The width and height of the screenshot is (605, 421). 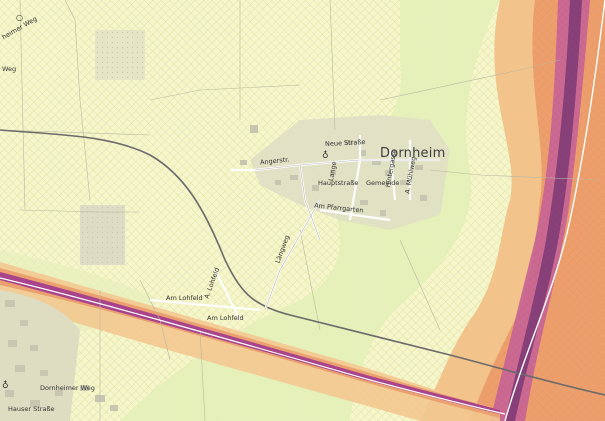 I want to click on church-icon-southwest: ♁, so click(x=5, y=385).